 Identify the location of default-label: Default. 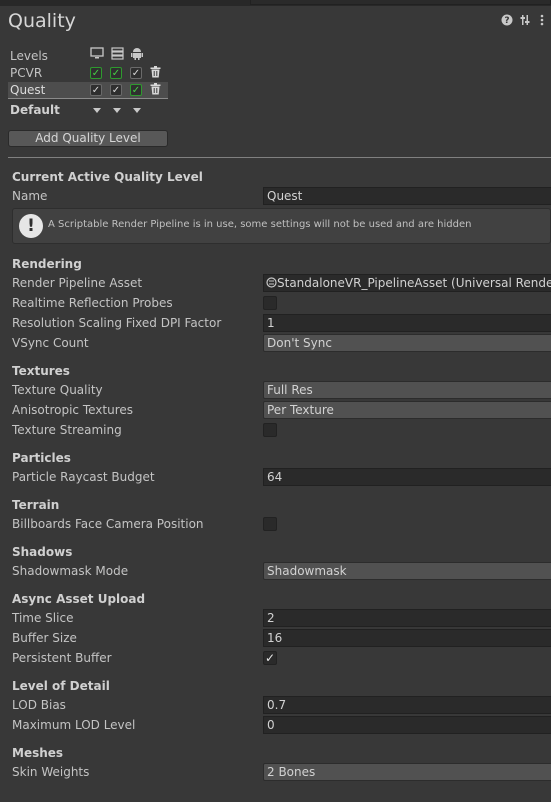
(35, 110).